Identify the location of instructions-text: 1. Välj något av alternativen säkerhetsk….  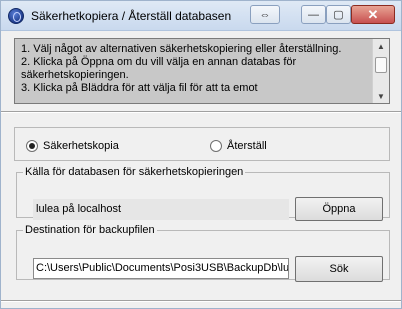
(181, 68).